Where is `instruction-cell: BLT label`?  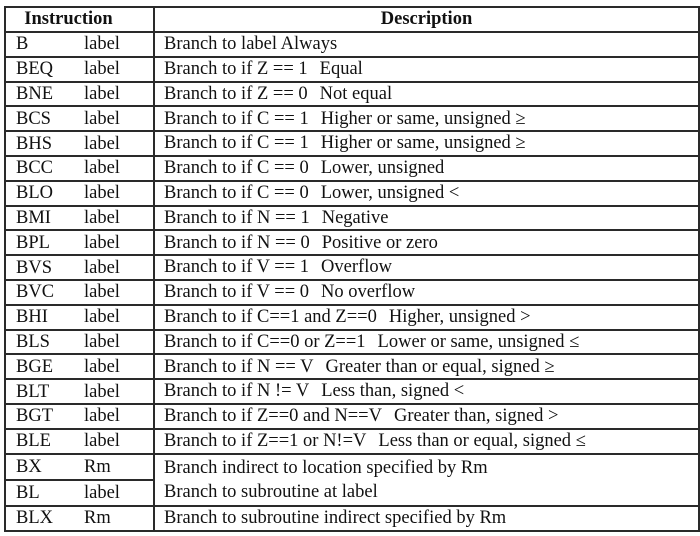
instruction-cell: BLT label is located at coordinates (79, 391).